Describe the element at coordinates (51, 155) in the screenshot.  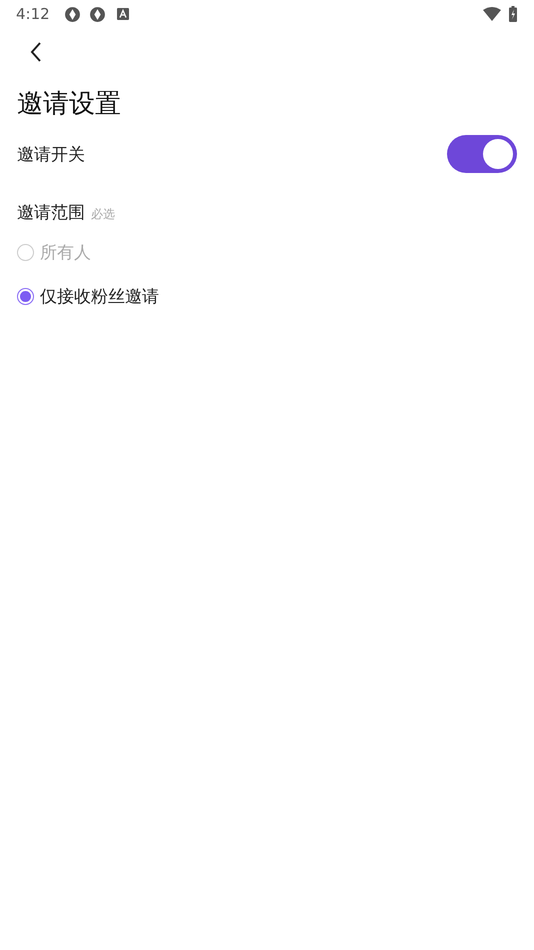
I see `switch-label: 邀请开关` at that location.